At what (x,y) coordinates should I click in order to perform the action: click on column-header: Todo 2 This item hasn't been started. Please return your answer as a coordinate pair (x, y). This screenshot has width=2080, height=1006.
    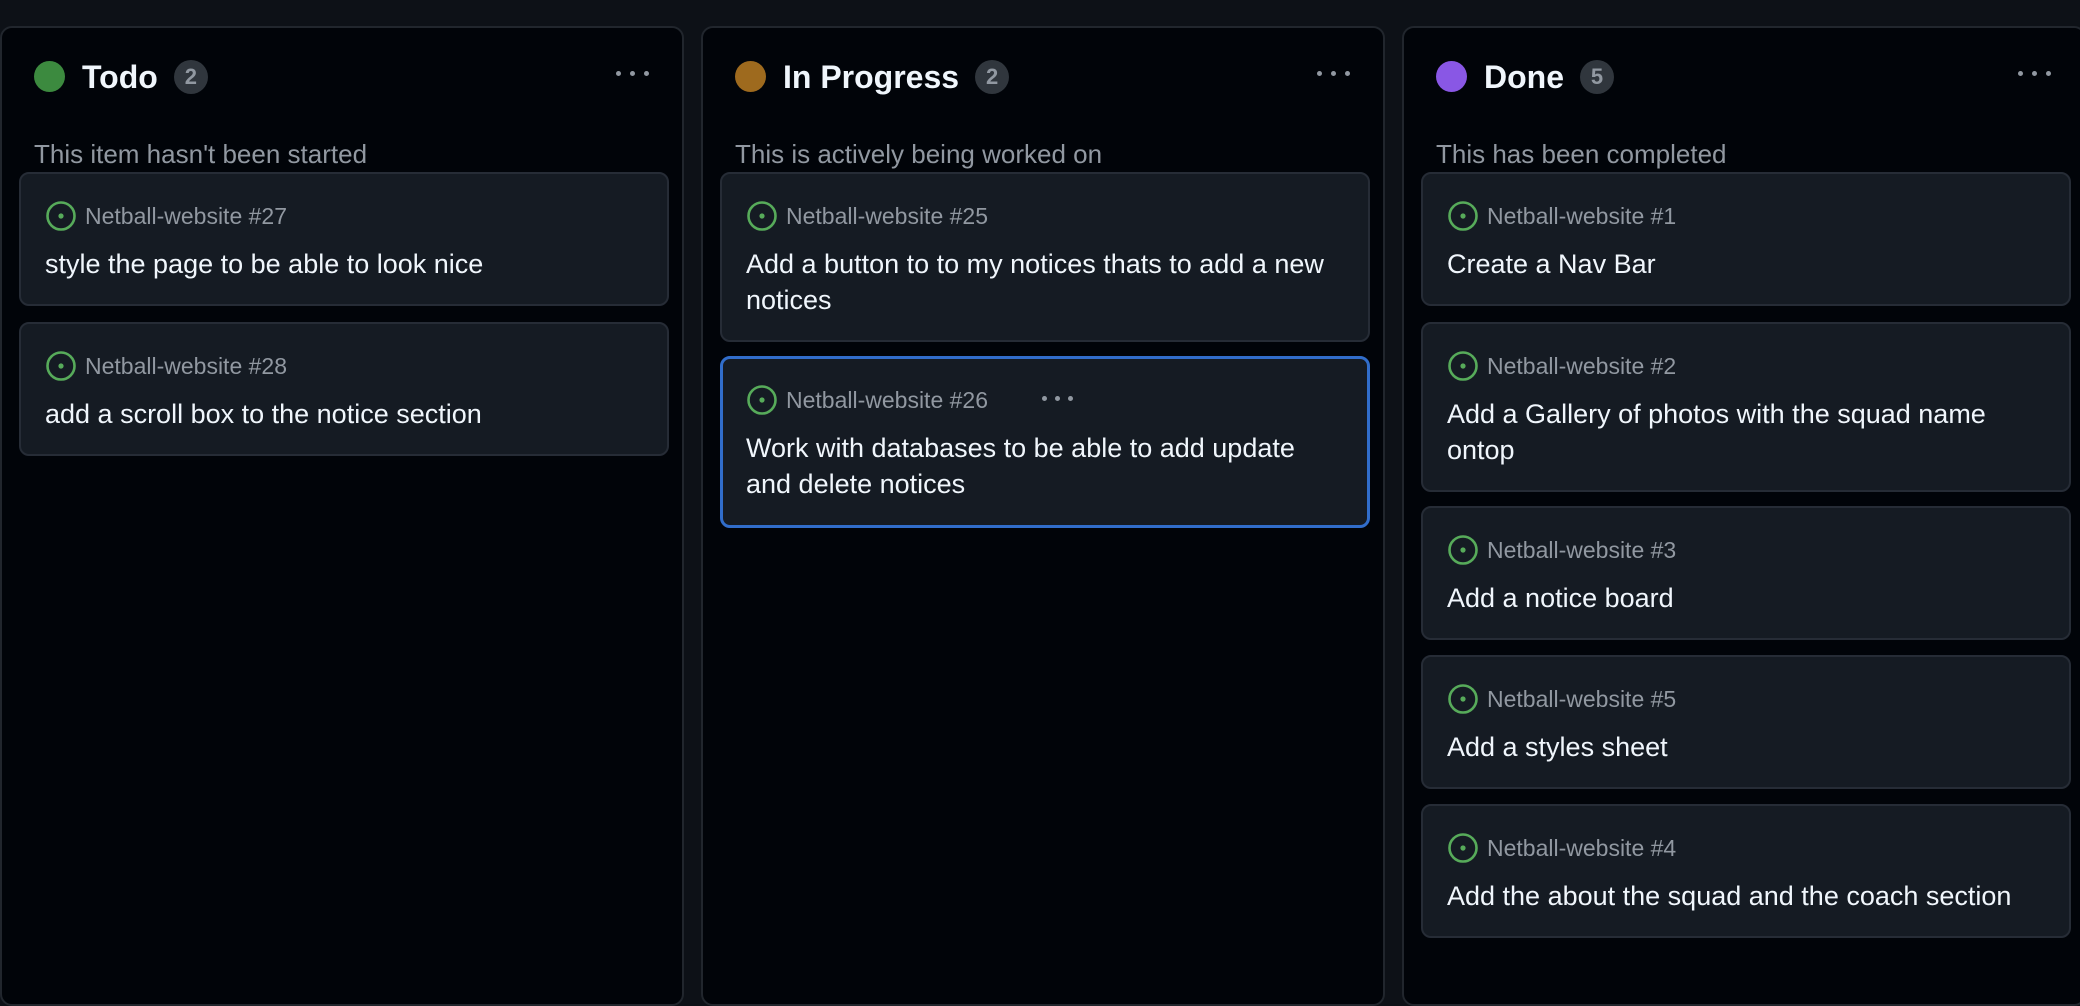
    Looking at the image, I should click on (342, 103).